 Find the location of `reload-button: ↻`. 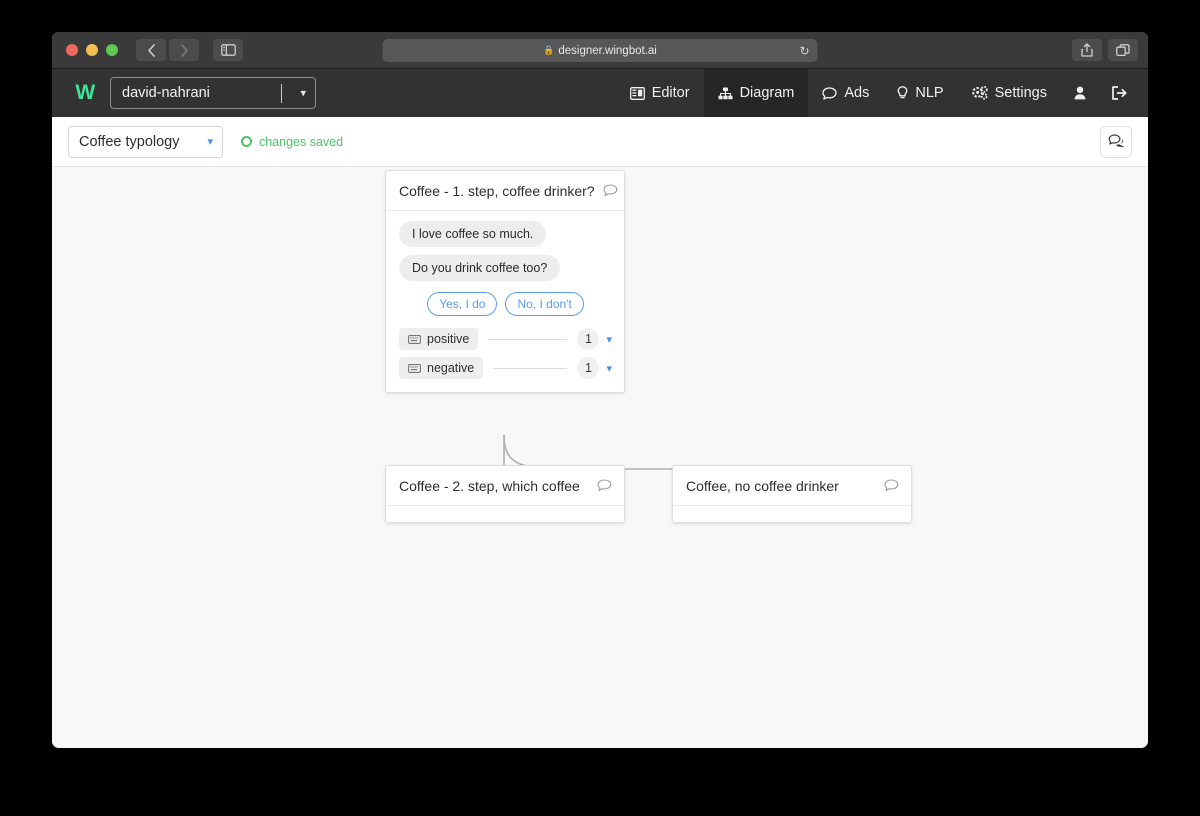

reload-button: ↻ is located at coordinates (804, 51).